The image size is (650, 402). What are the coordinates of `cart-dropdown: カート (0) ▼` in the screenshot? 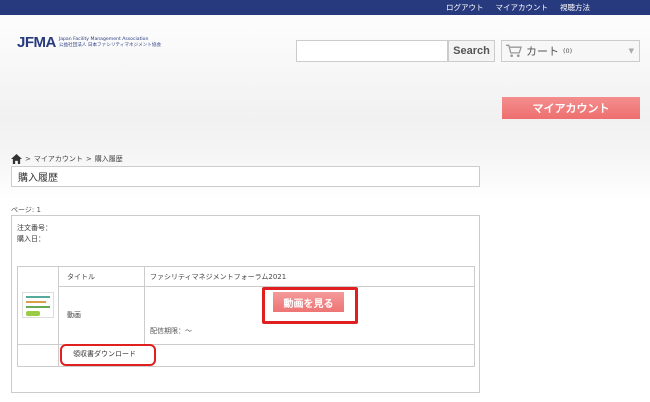 It's located at (570, 51).